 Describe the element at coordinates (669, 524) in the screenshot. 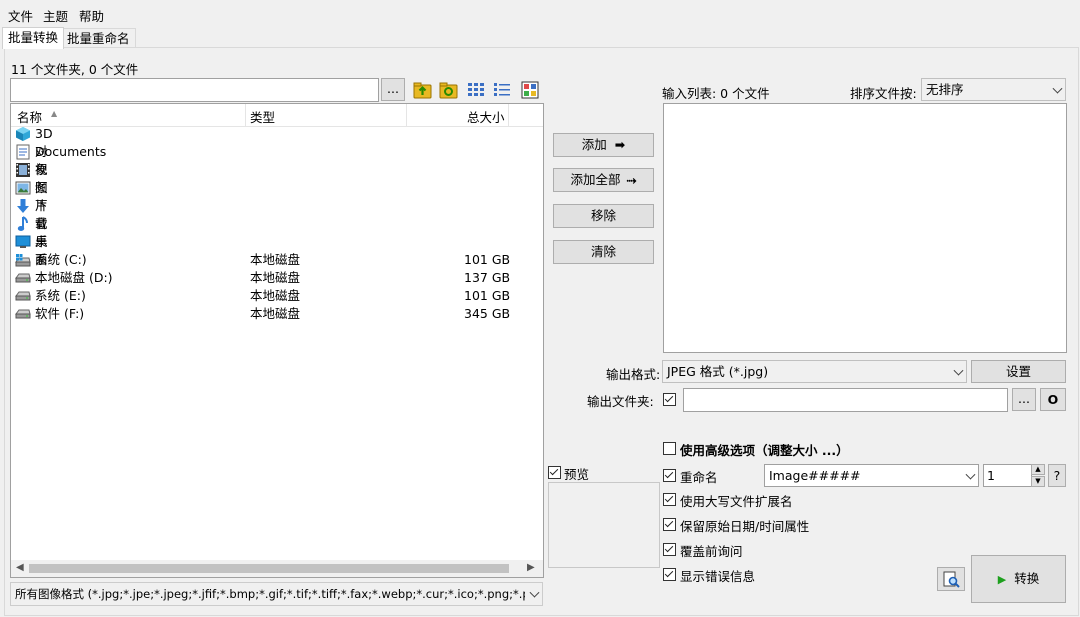

I see `keep-datetime-checkbox` at that location.